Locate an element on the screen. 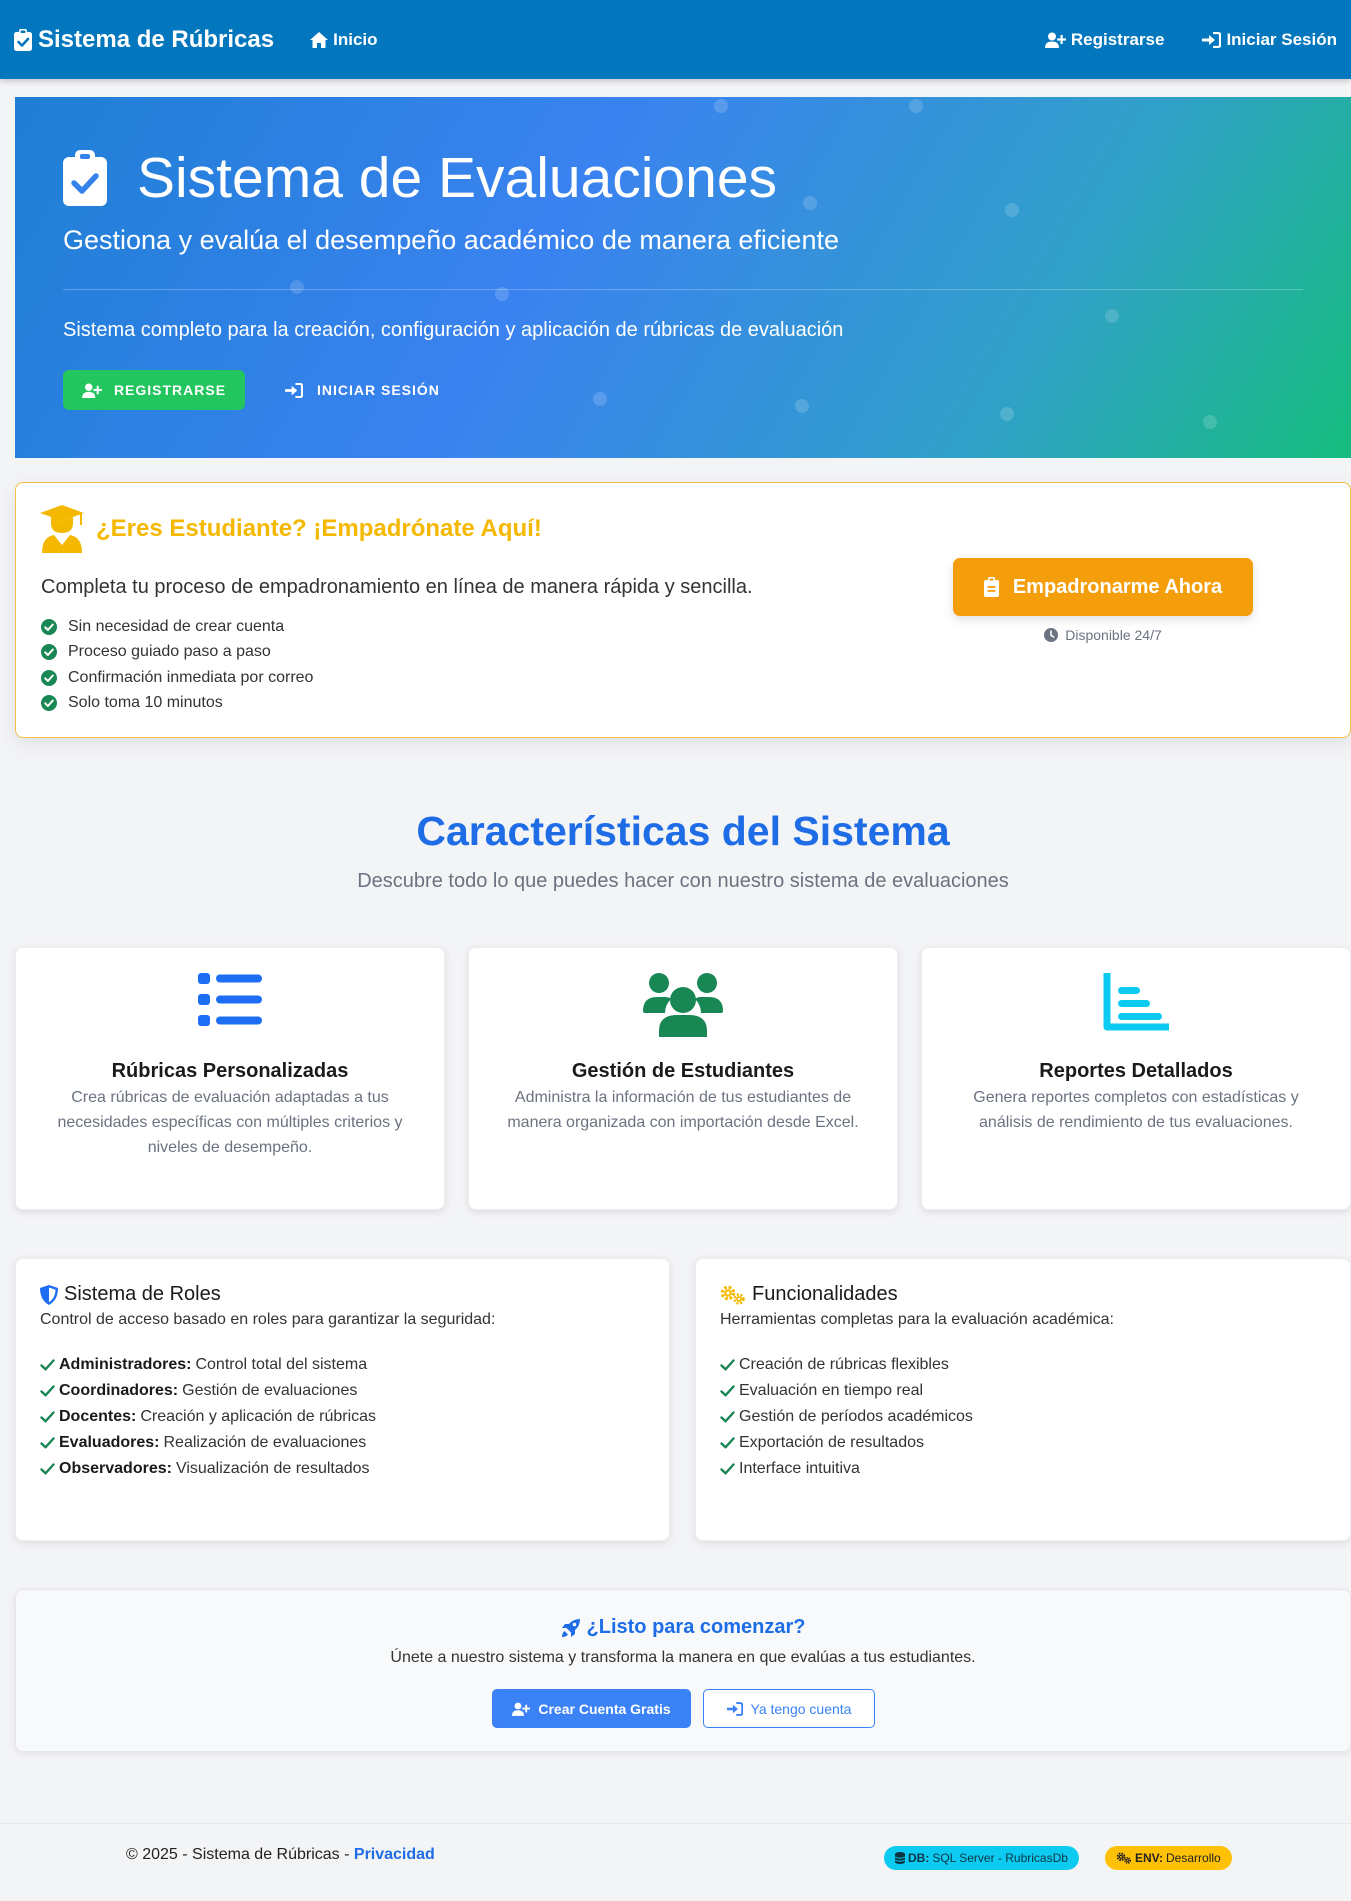  database-icon is located at coordinates (900, 1858).